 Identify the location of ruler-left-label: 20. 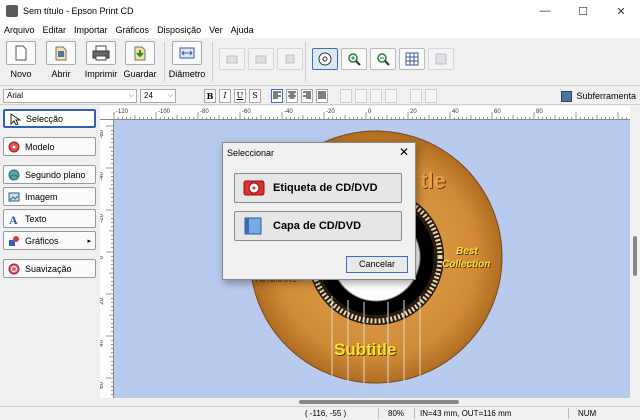
(102, 300).